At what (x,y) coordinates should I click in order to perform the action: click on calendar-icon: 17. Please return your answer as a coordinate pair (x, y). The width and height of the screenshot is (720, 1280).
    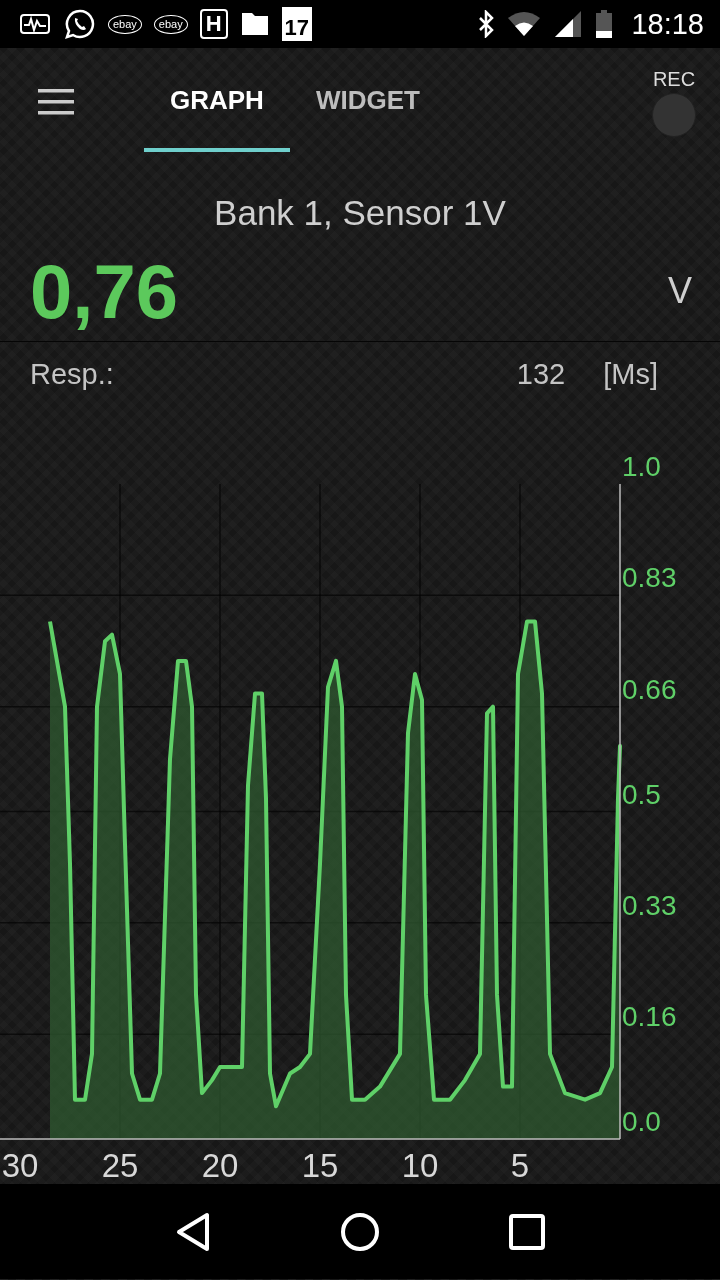
    Looking at the image, I should click on (297, 24).